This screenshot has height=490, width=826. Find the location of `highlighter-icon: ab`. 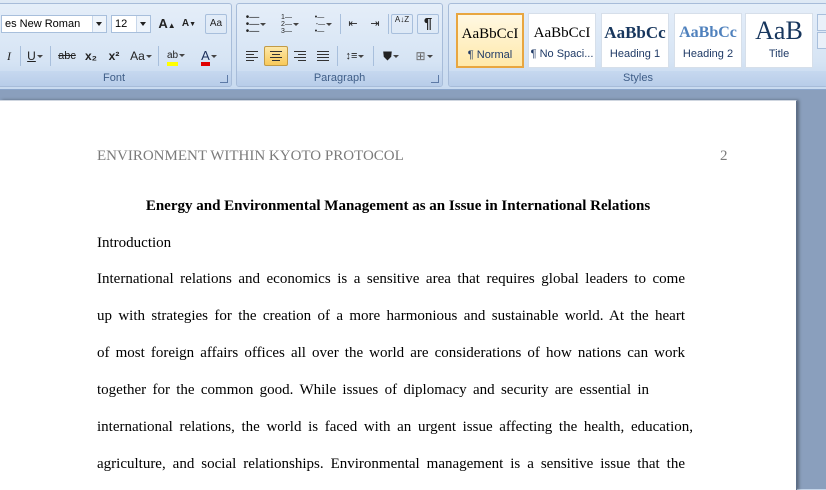

highlighter-icon: ab is located at coordinates (172, 58).